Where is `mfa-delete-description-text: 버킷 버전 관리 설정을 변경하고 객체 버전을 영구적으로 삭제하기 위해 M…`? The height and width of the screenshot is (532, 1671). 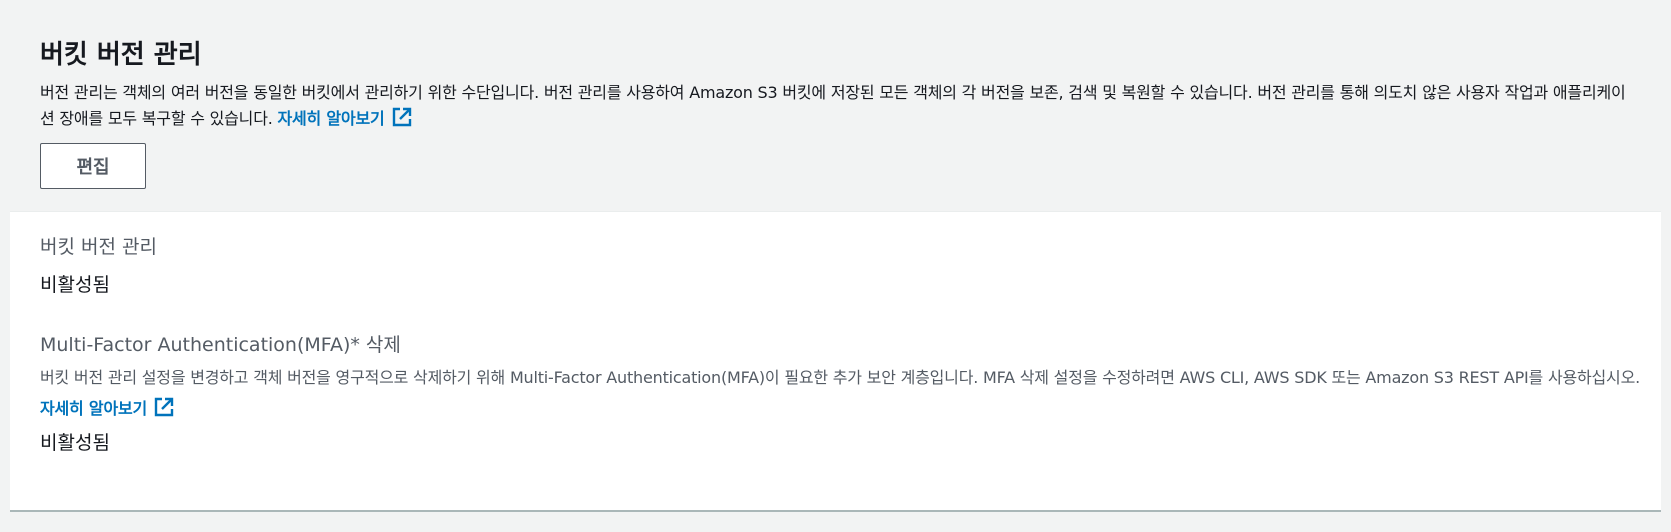 mfa-delete-description-text: 버킷 버전 관리 설정을 변경하고 객체 버전을 영구적으로 삭제하기 위해 M… is located at coordinates (840, 377).